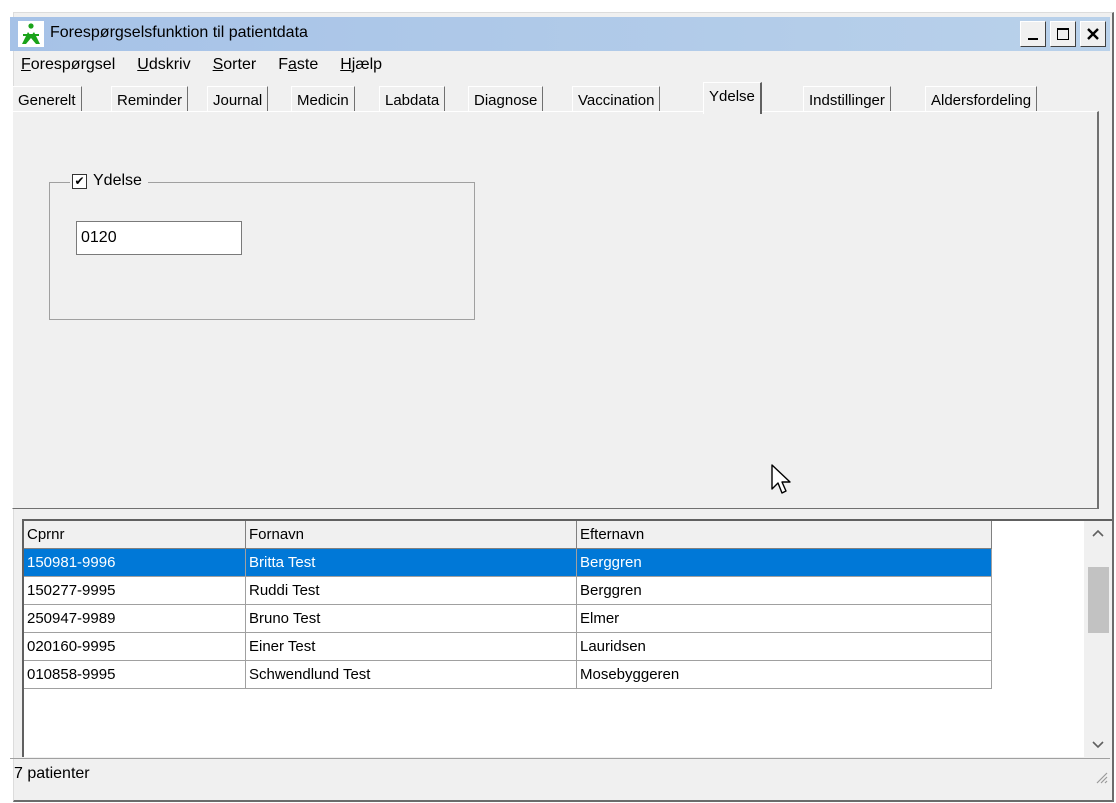 This screenshot has height=803, width=1116. I want to click on title-bar: Forespørgselsfunktion til patientdata, so click(560, 34).